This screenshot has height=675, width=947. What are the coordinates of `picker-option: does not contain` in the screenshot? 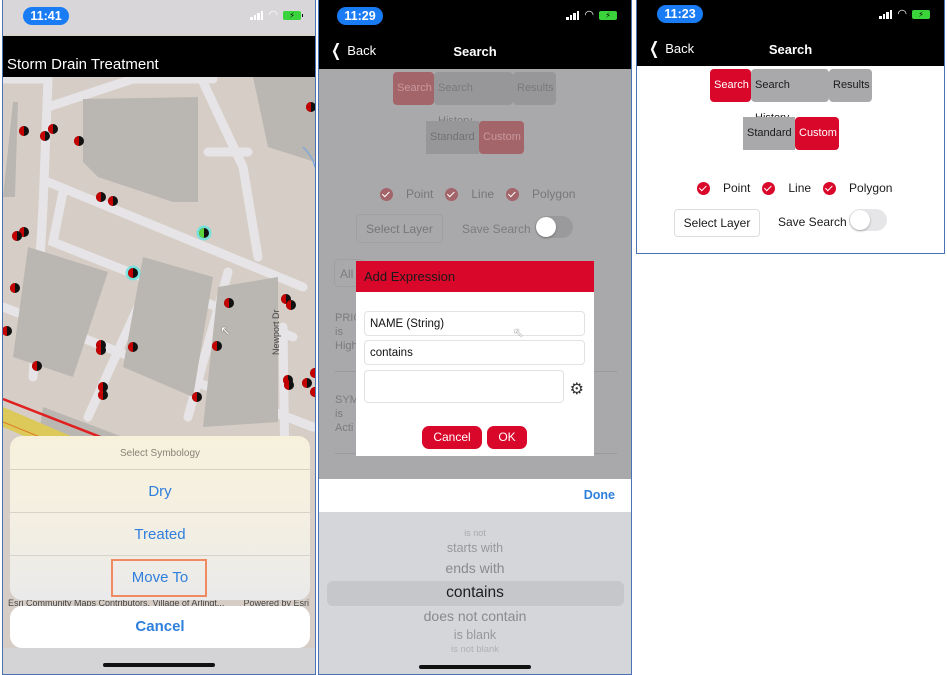 It's located at (475, 616).